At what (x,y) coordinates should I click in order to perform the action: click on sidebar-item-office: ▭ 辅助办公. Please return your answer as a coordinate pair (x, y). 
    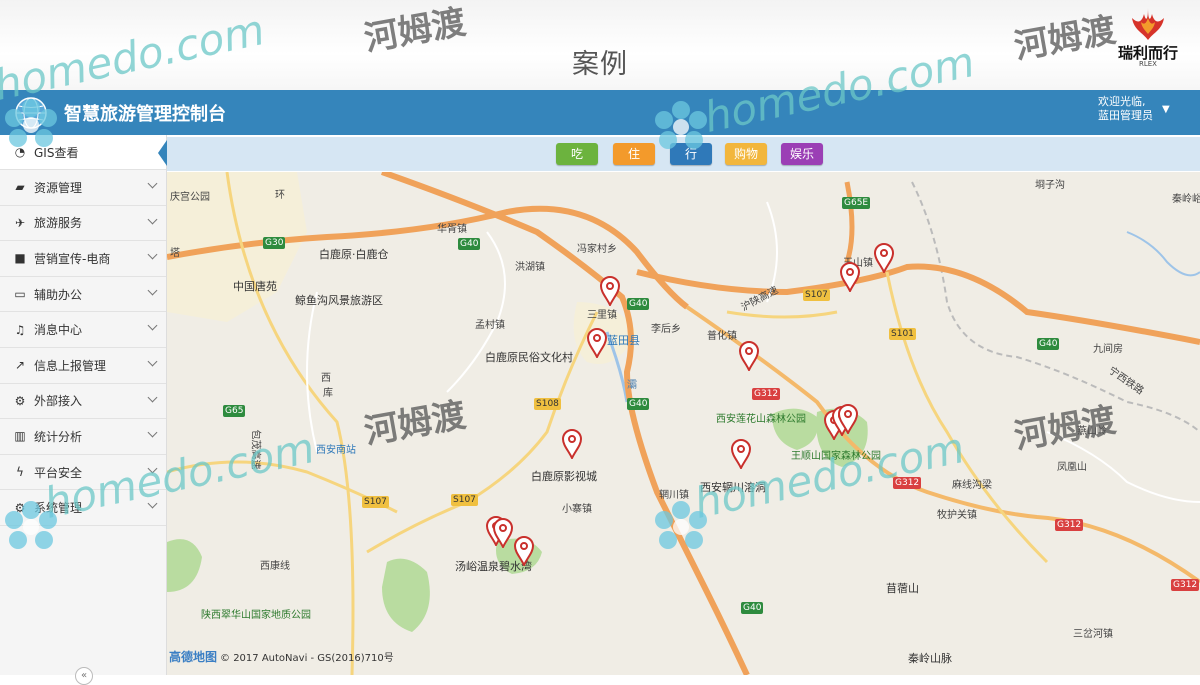
    Looking at the image, I should click on (83, 295).